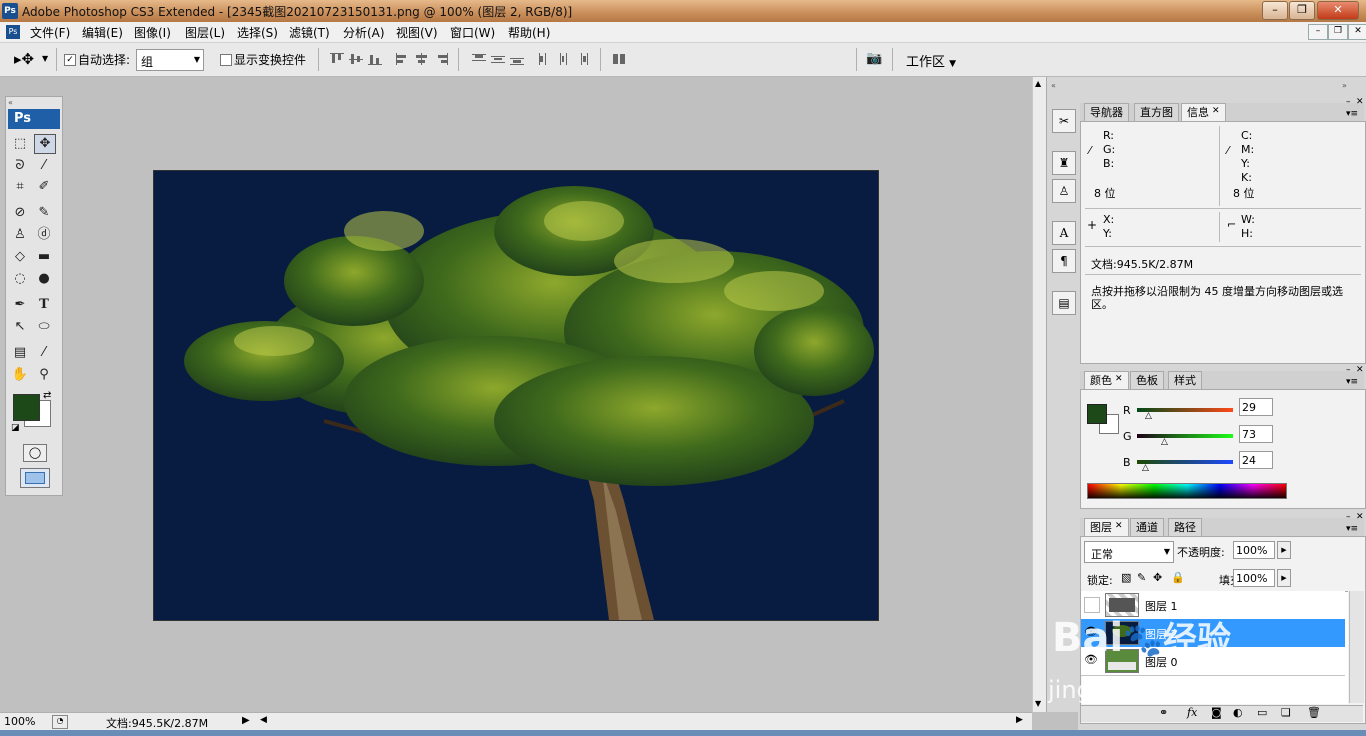 This screenshot has height=736, width=1366. What do you see at coordinates (472, 32) in the screenshot?
I see `menu-window: 窗口(W)` at bounding box center [472, 32].